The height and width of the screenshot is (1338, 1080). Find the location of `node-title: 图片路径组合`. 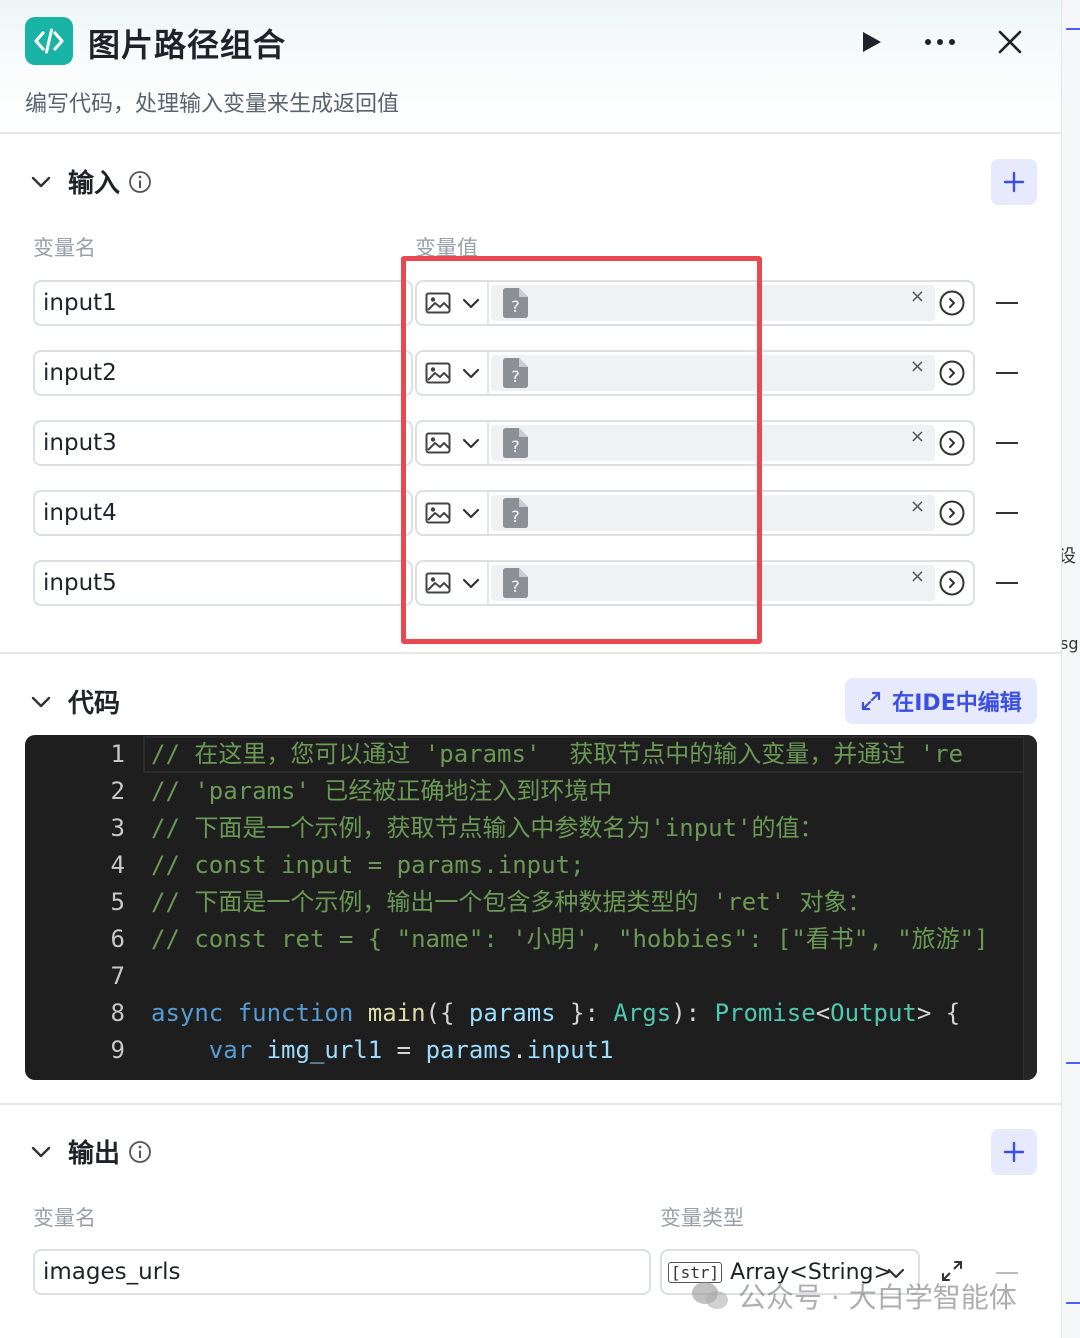

node-title: 图片路径组合 is located at coordinates (187, 43).